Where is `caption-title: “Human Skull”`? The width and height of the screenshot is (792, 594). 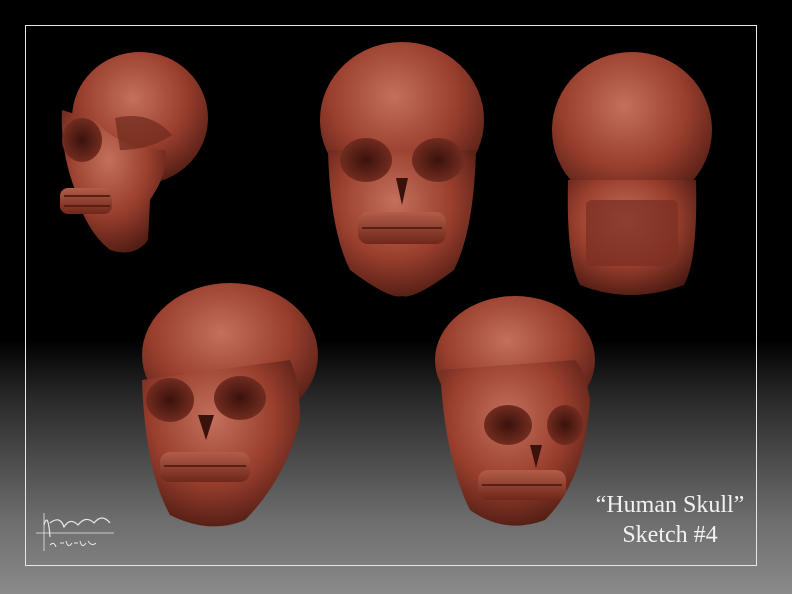 caption-title: “Human Skull” is located at coordinates (670, 505).